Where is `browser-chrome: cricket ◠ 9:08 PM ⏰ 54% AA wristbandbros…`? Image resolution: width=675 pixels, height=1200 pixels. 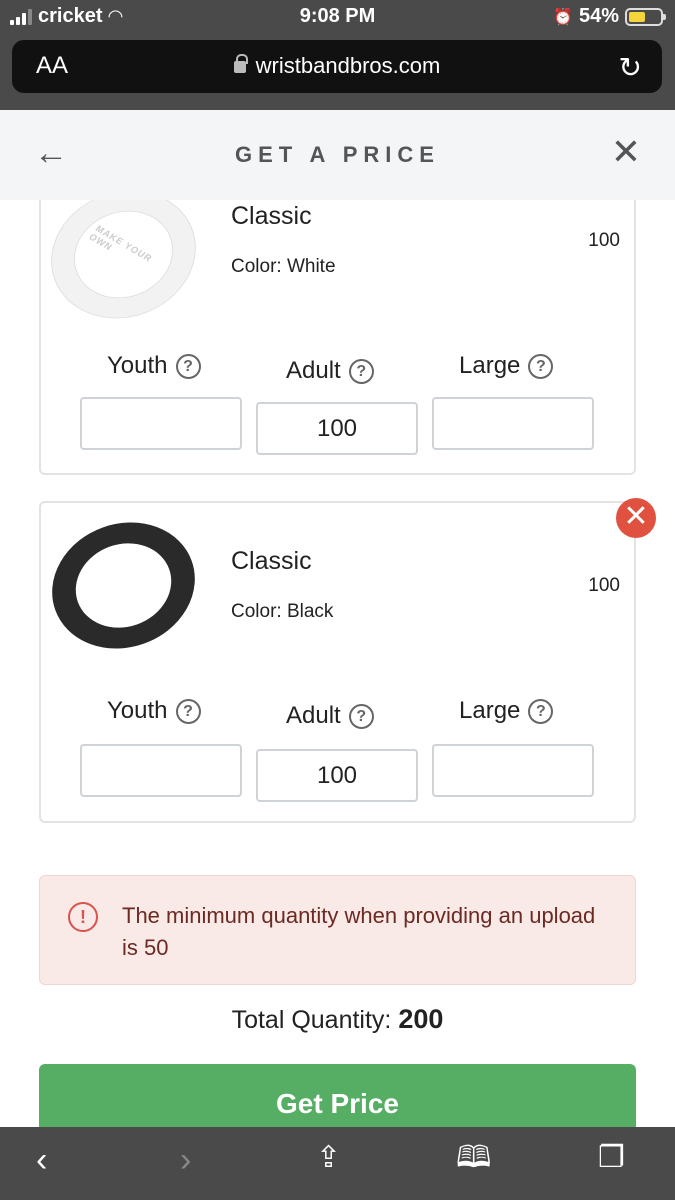 browser-chrome: cricket ◠ 9:08 PM ⏰ 54% AA wristbandbros… is located at coordinates (337, 55).